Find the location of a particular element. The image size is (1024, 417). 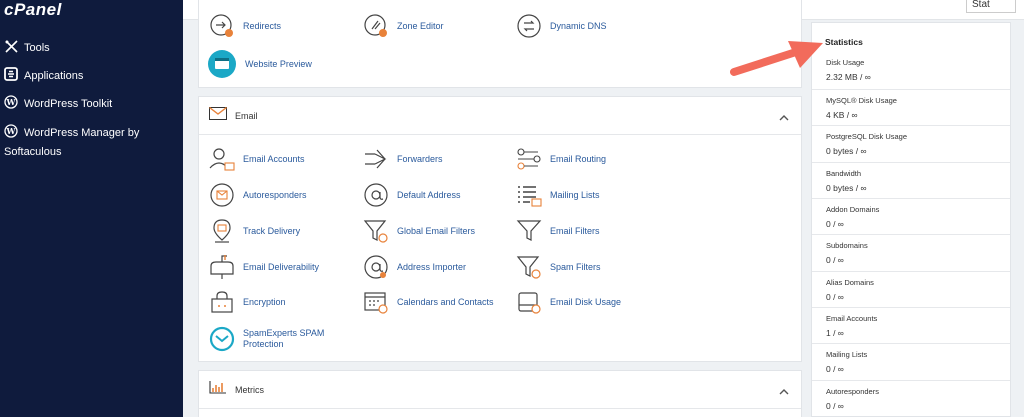

mailing-lists-item: Mailing Lists is located at coordinates (558, 195).